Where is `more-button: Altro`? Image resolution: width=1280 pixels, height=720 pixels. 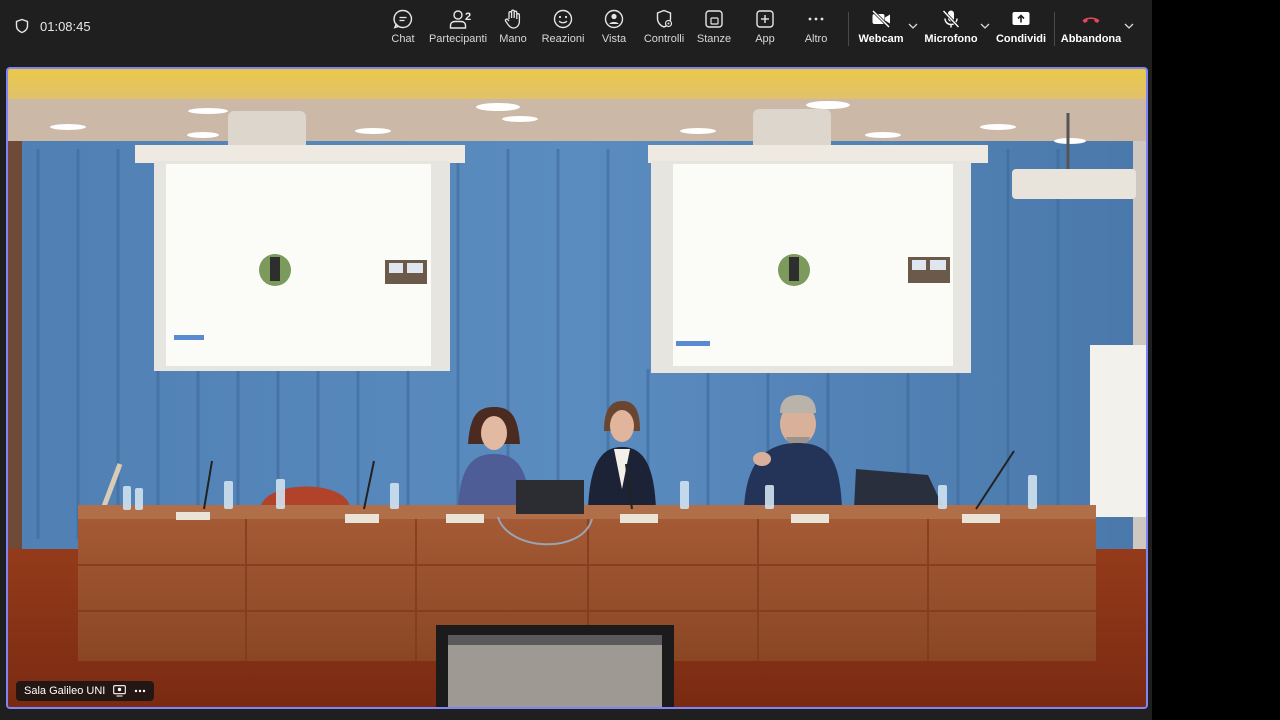
more-button: Altro is located at coordinates (816, 26).